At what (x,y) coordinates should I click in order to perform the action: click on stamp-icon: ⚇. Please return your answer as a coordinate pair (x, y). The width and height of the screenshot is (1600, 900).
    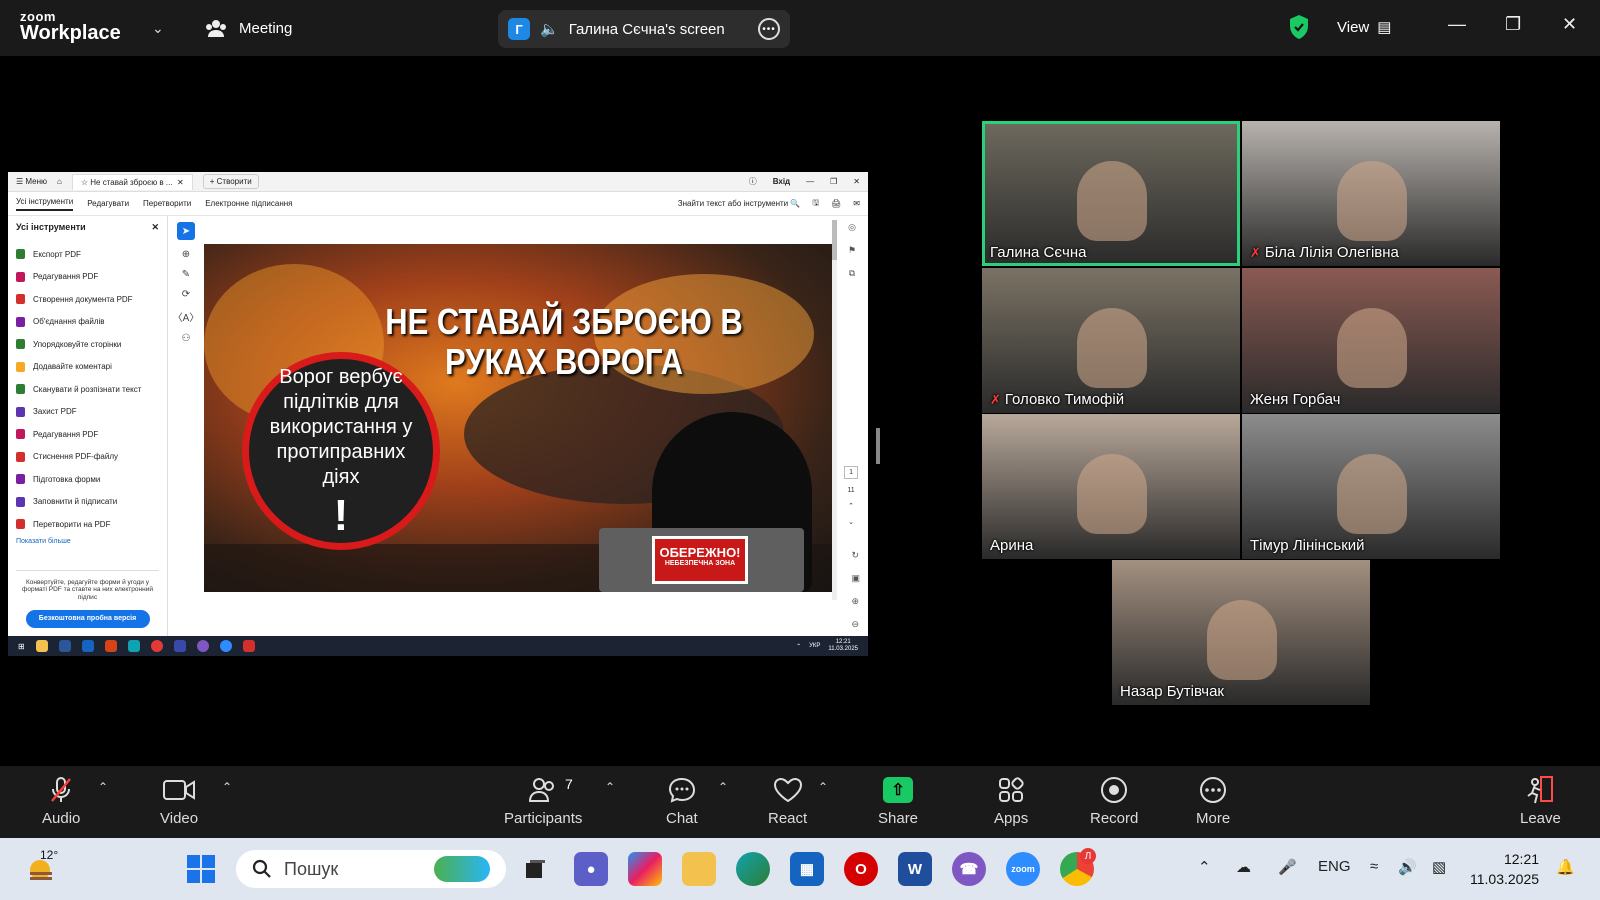
    Looking at the image, I should click on (186, 338).